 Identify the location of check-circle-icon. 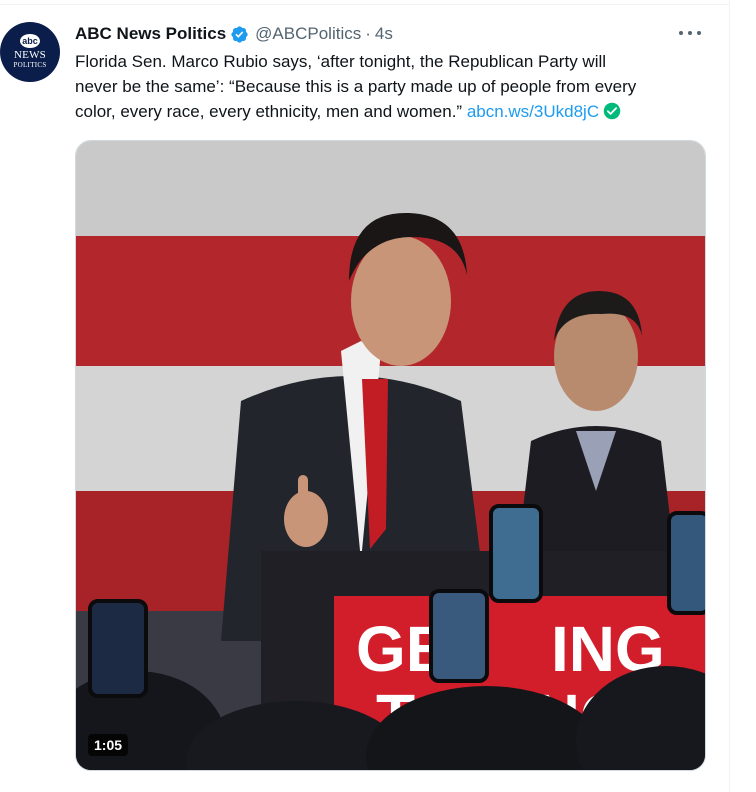
(612, 111).